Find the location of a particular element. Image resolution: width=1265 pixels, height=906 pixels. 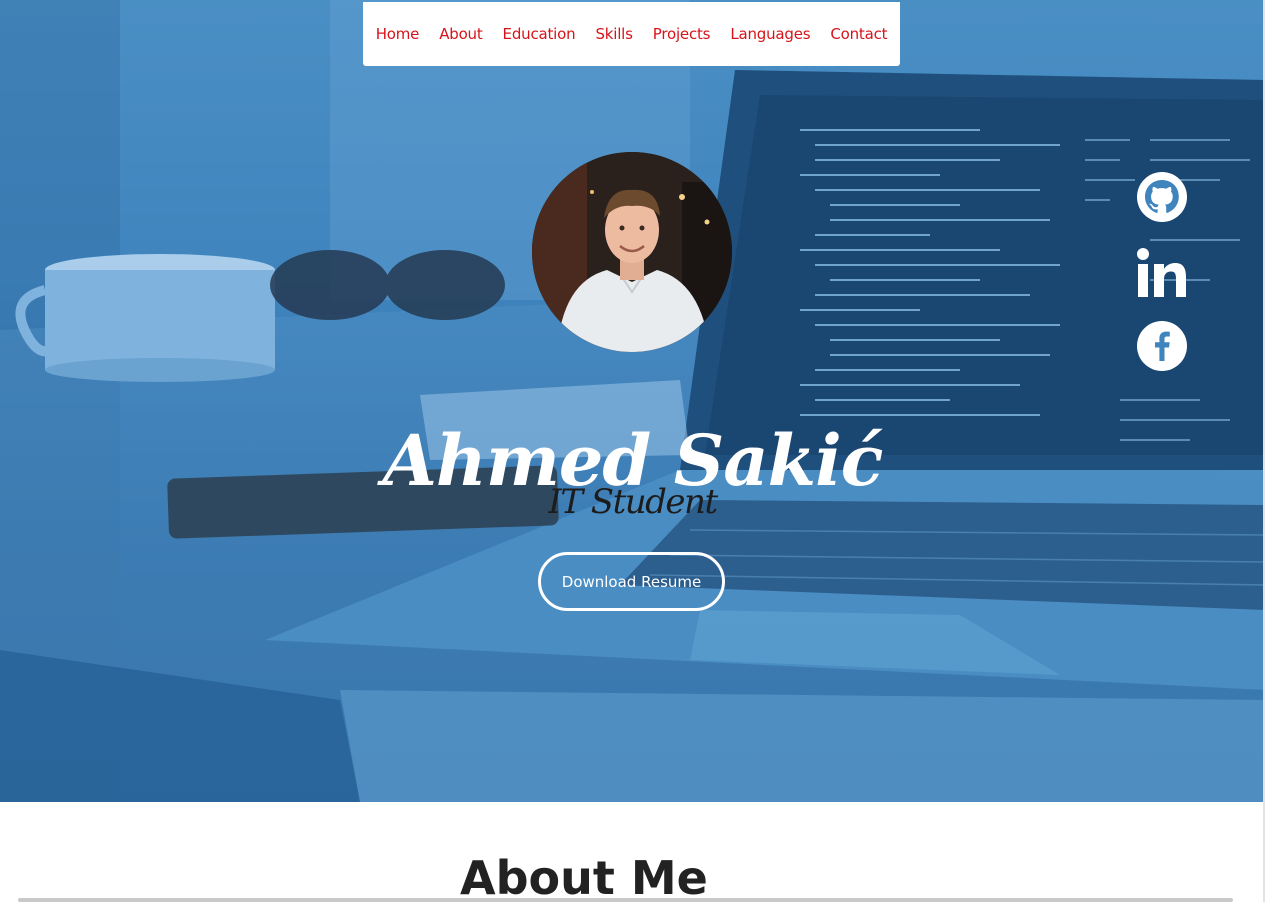

github-icon is located at coordinates (1162, 197).